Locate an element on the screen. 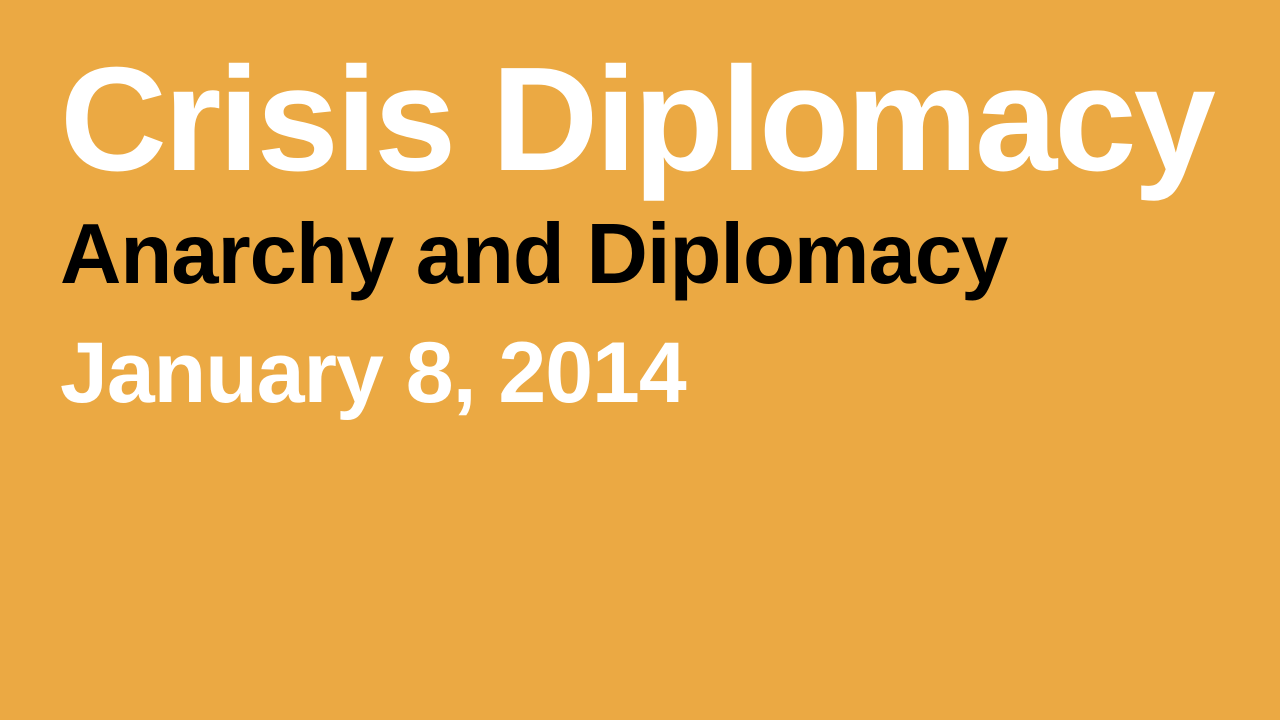 This screenshot has height=720, width=1280. slide-date: January 8, 2014 is located at coordinates (373, 373).